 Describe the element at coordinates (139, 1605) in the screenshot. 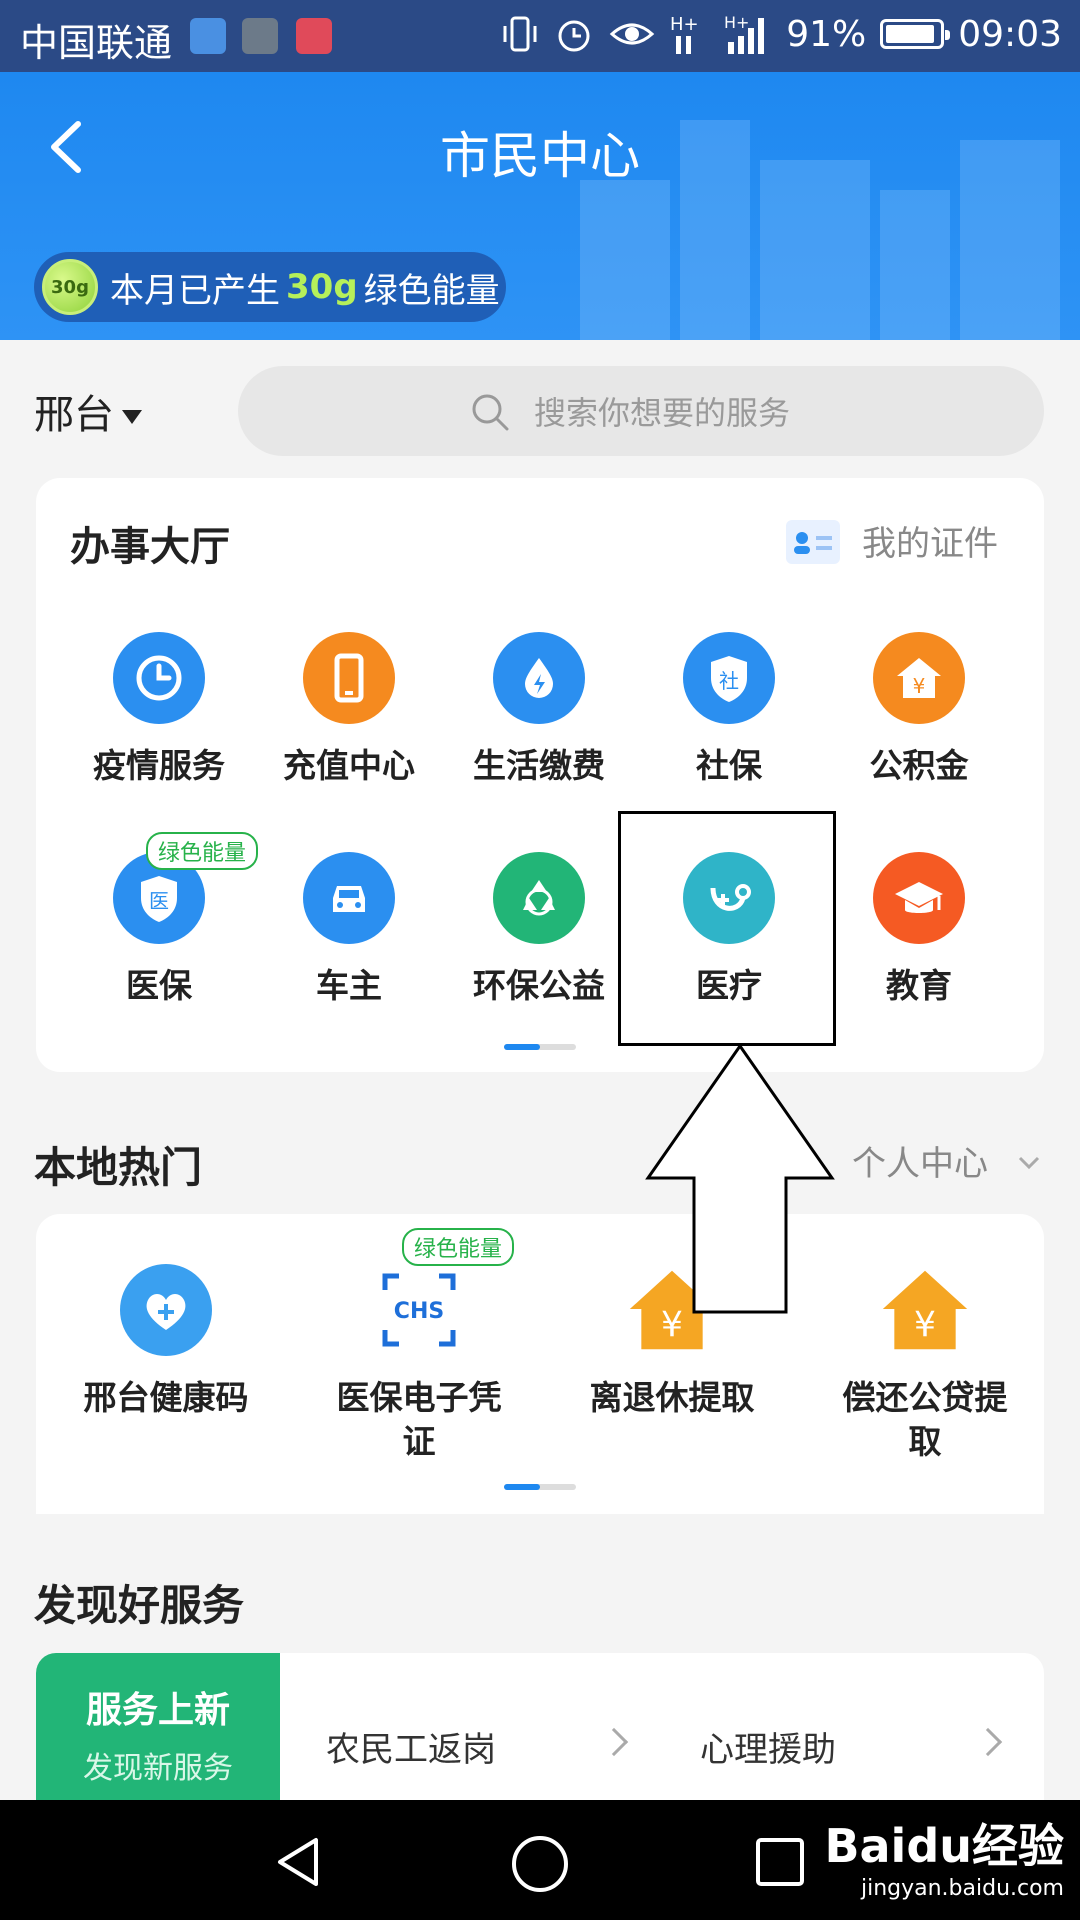

I see `discover-title: 发现好服务` at that location.